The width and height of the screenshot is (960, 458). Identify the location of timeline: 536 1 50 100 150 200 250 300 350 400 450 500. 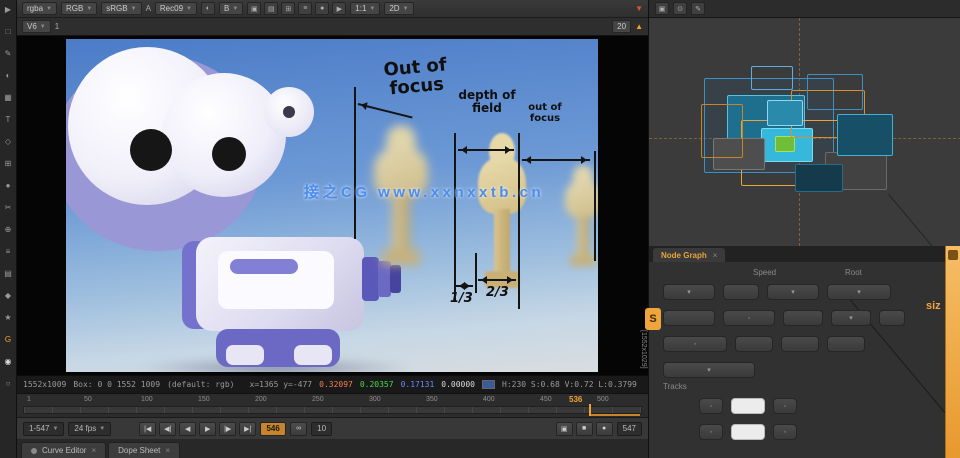
(332, 405).